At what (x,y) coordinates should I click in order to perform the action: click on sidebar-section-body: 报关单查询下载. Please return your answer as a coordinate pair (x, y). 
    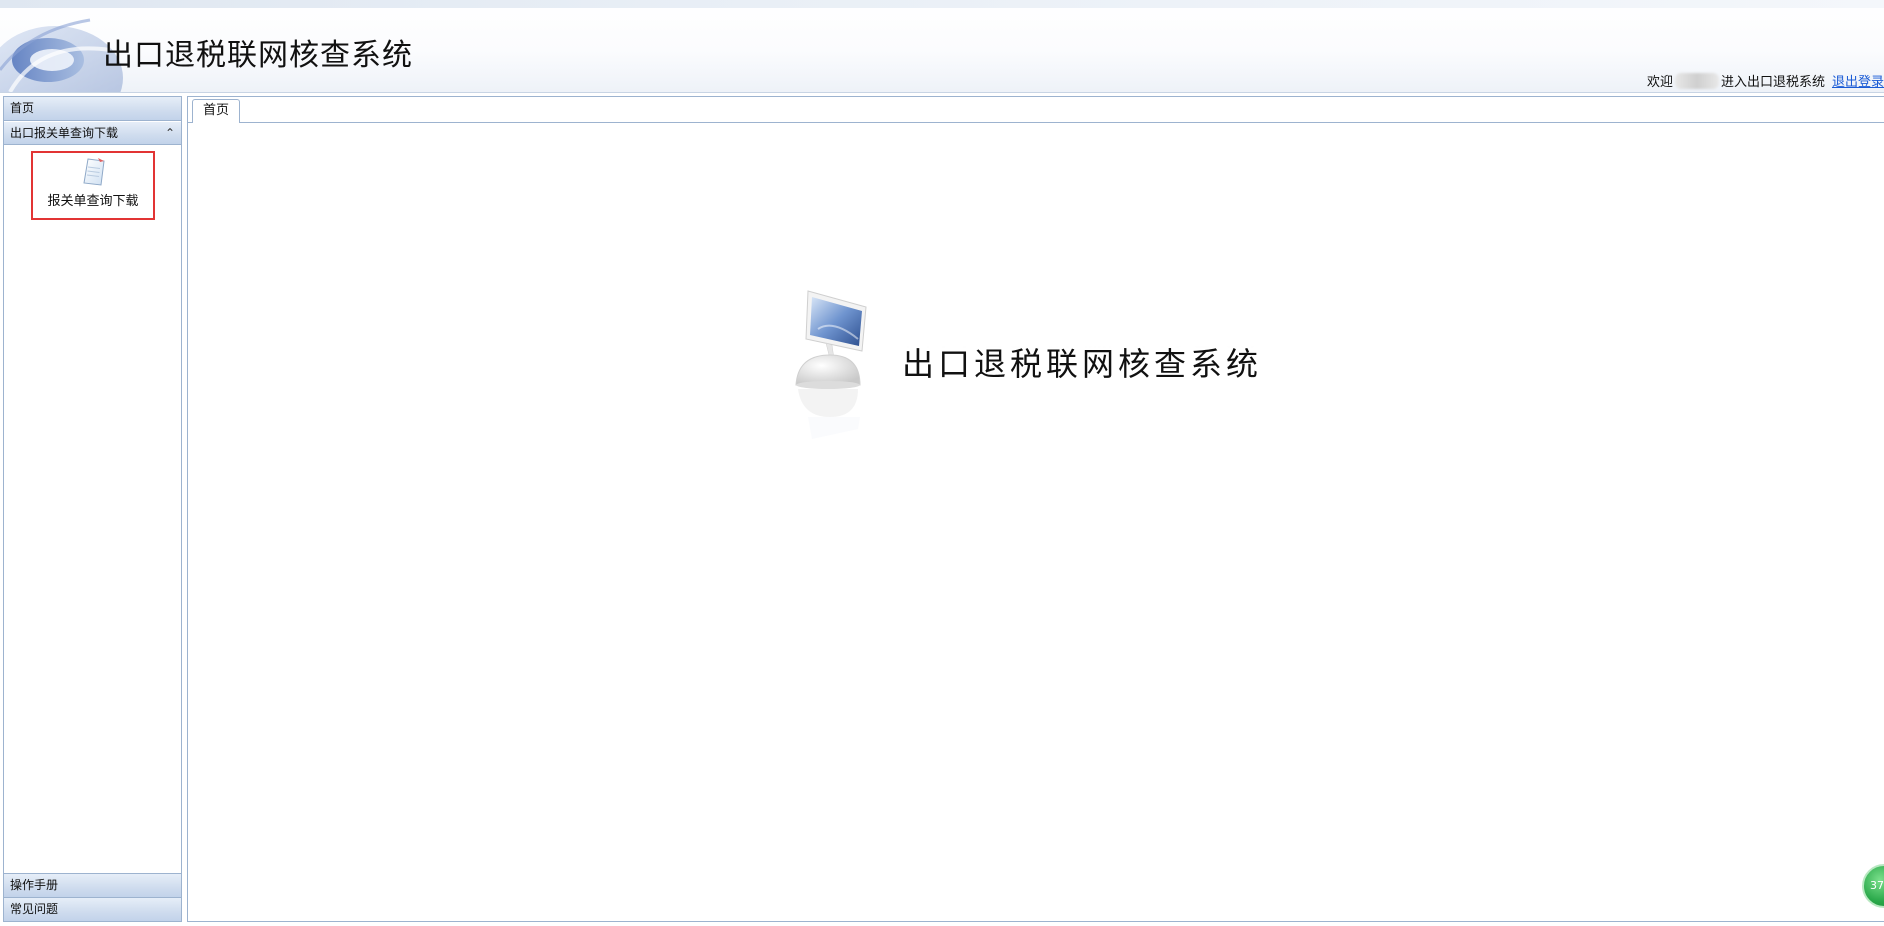
    Looking at the image, I should click on (92, 507).